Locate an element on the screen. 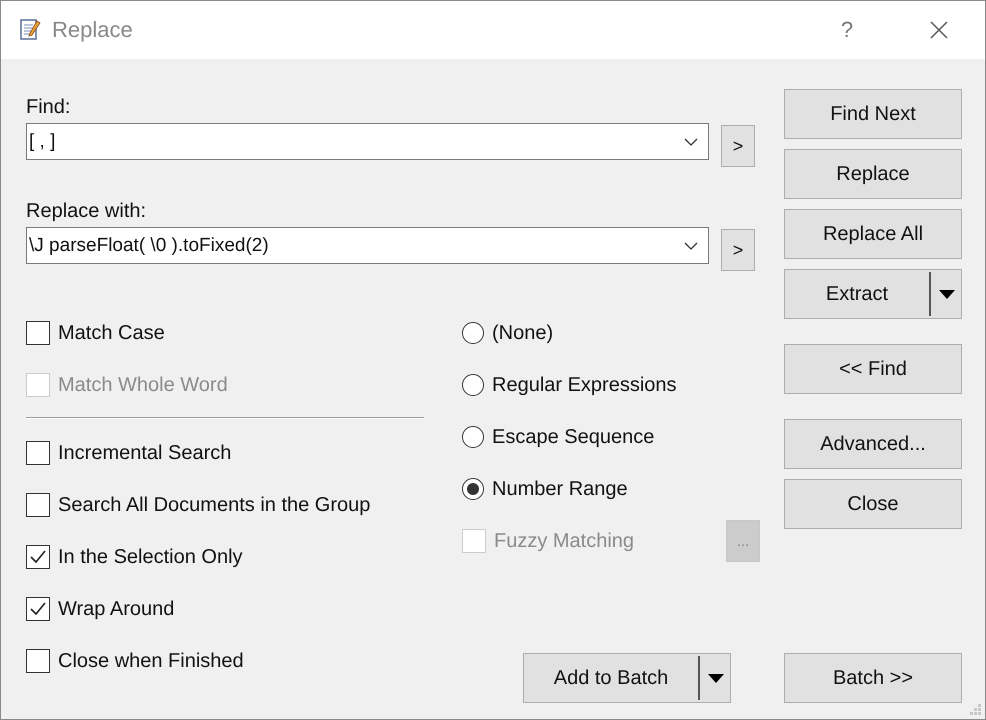  option-label: Close when Finished is located at coordinates (151, 661).